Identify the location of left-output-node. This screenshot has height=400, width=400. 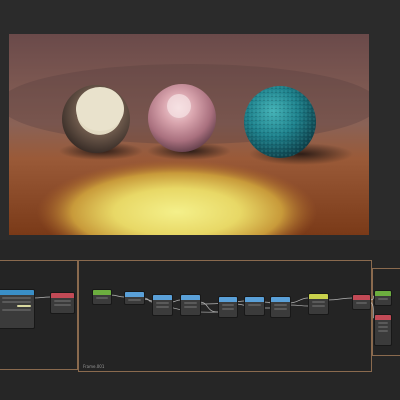
(62, 303).